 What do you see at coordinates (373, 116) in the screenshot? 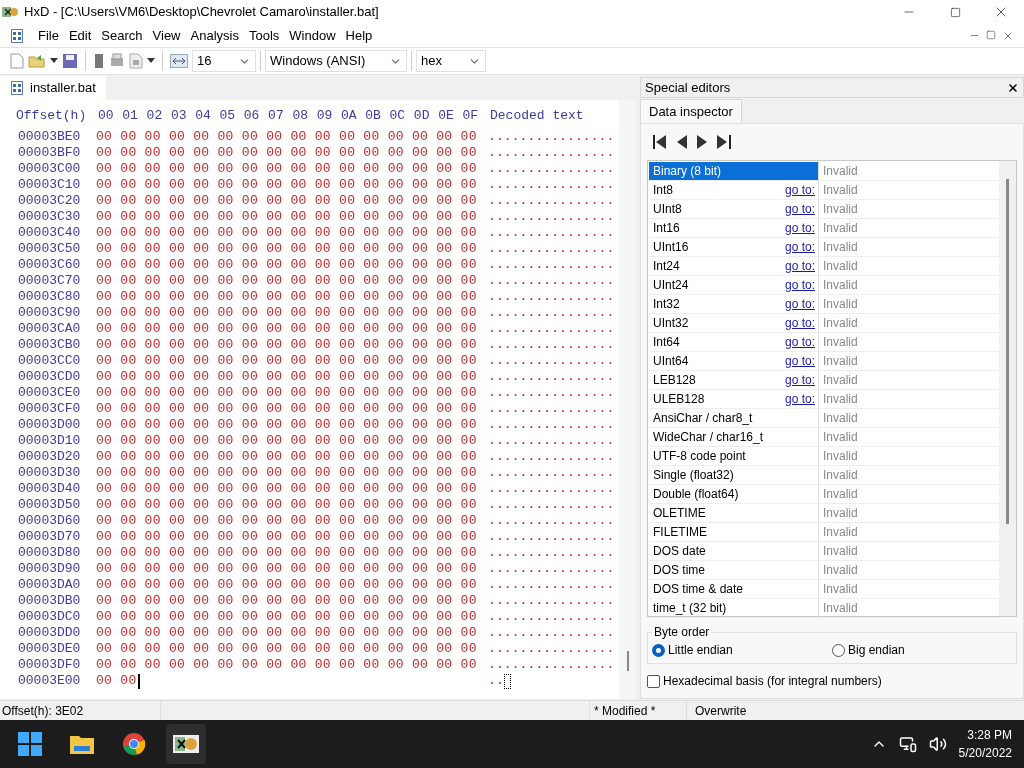
I see `column-header: 0B` at bounding box center [373, 116].